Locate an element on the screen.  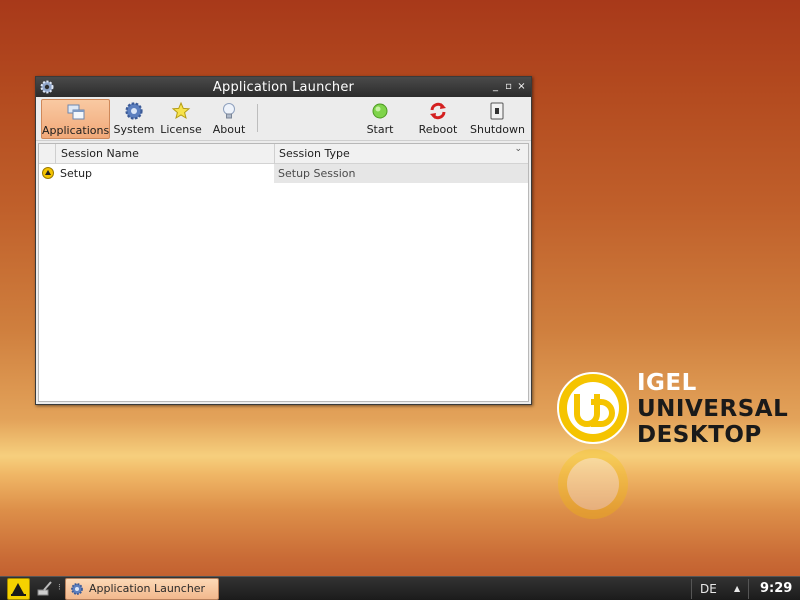
applications-label: Applications is located at coordinates (76, 130).